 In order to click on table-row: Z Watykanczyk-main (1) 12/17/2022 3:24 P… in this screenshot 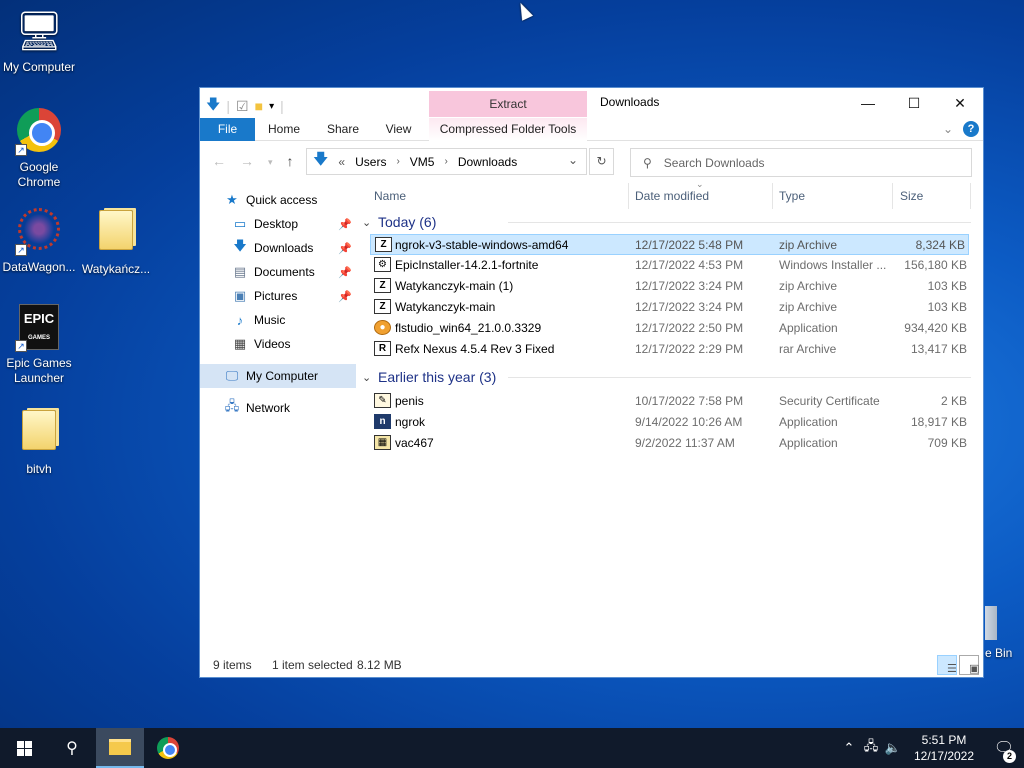, I will do `click(670, 286)`.